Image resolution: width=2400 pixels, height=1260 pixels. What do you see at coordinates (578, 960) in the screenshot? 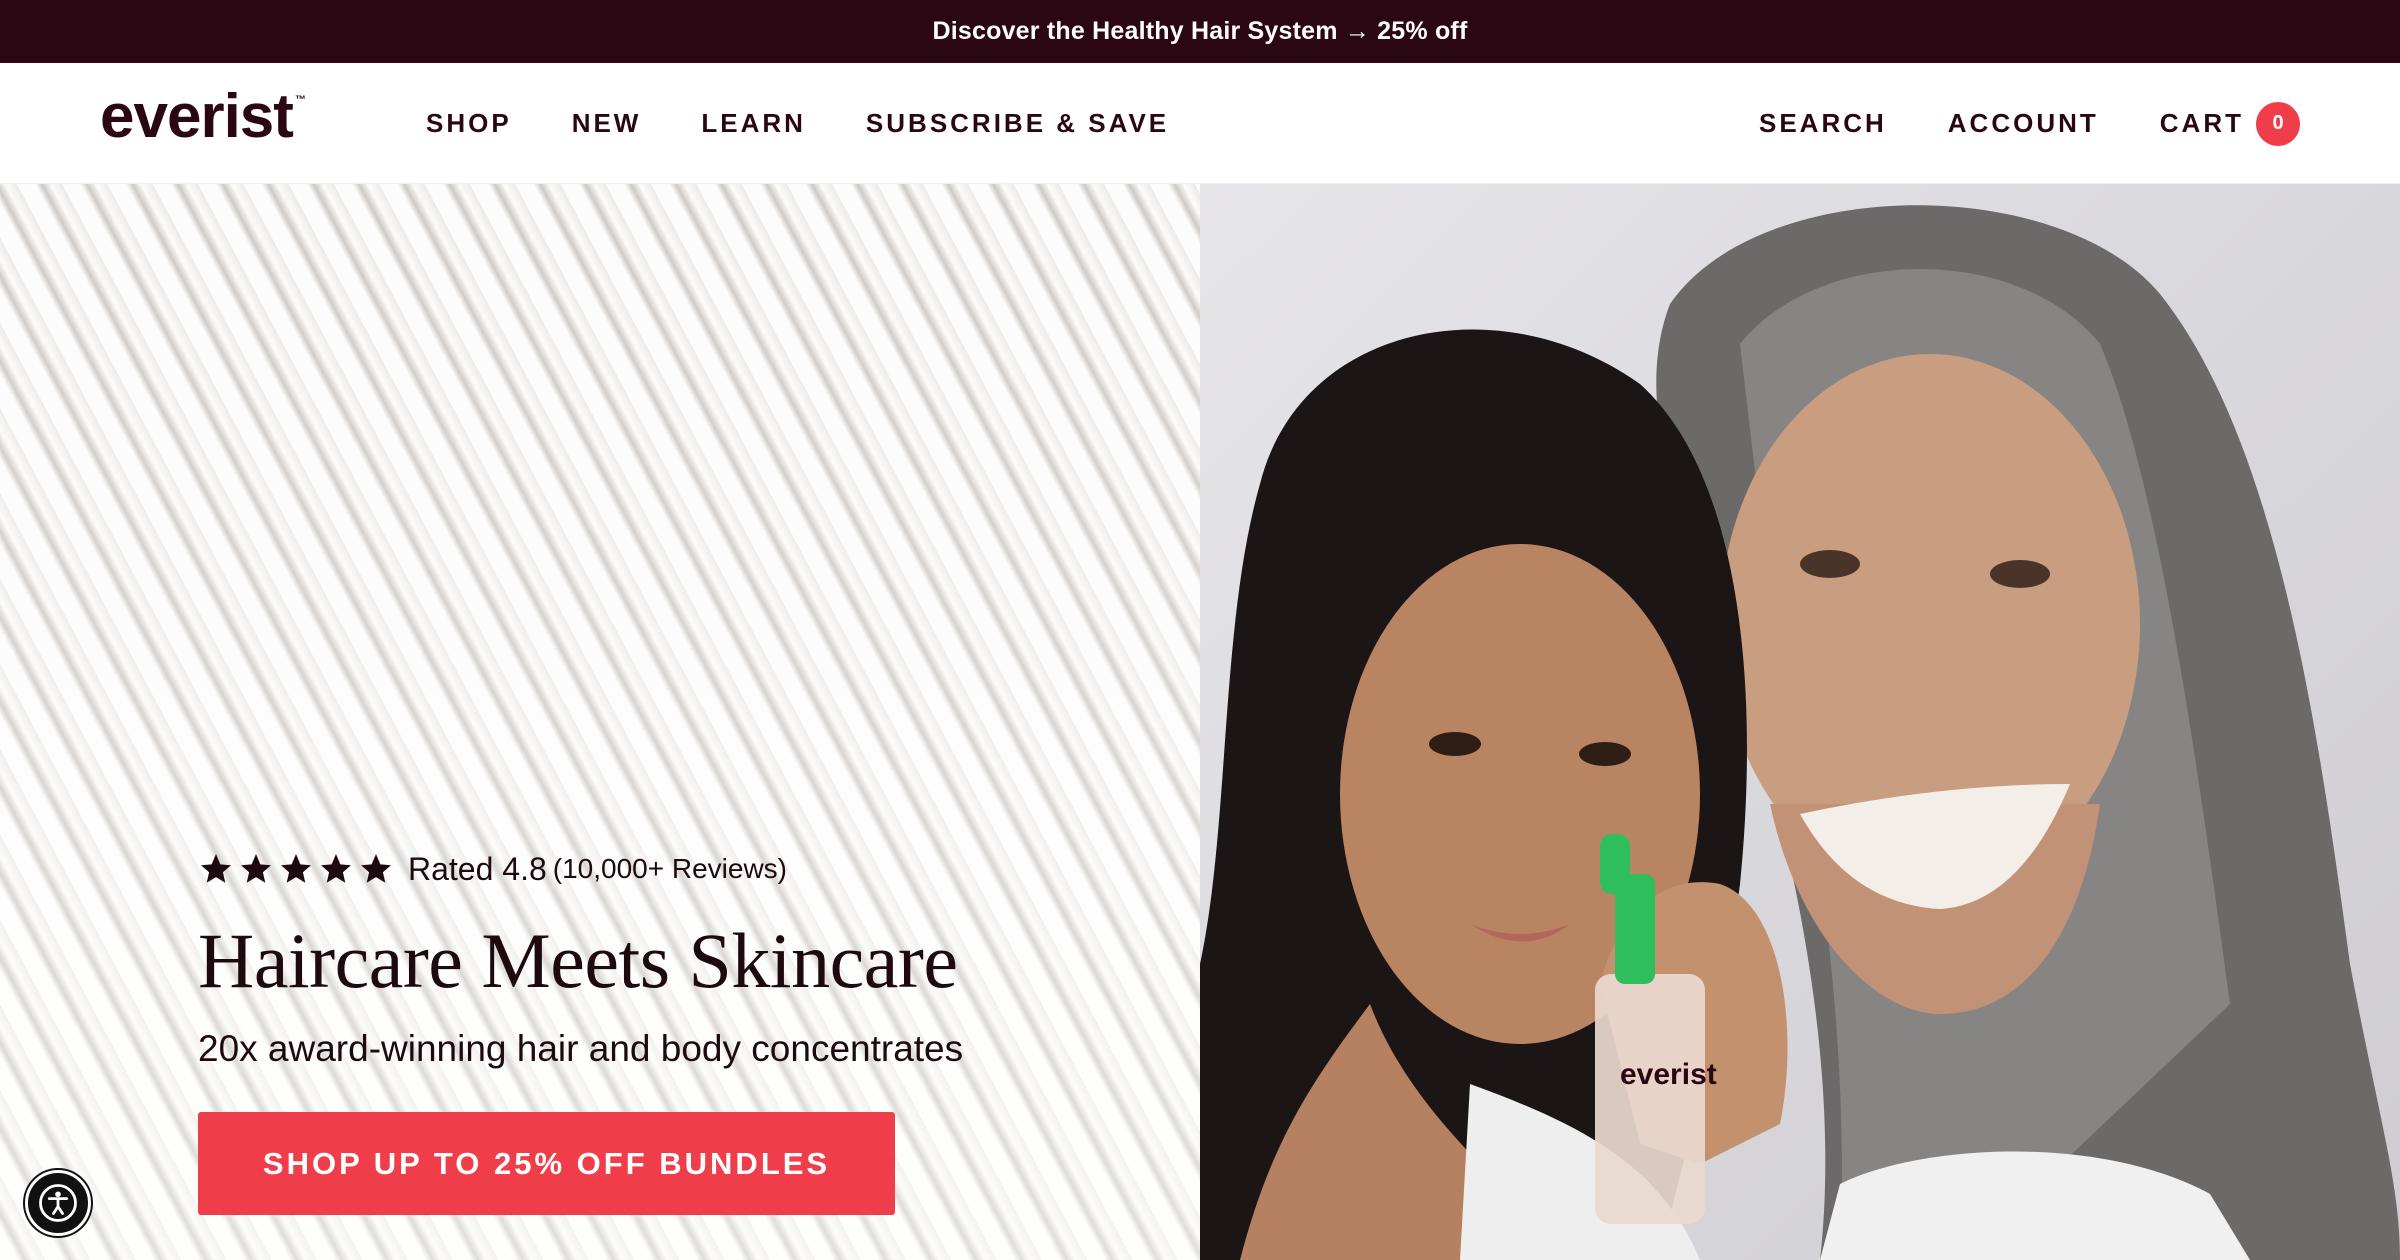
I see `hero-headline: Haircare Meets Skincare` at bounding box center [578, 960].